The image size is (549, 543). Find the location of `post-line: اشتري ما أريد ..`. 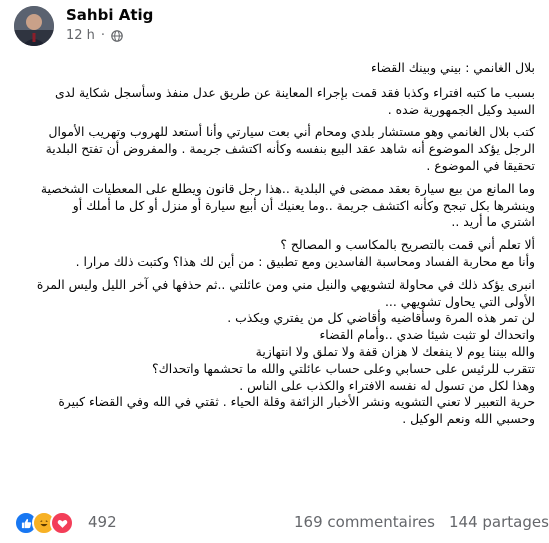

post-line: اشتري ما أريد .. is located at coordinates (493, 222).